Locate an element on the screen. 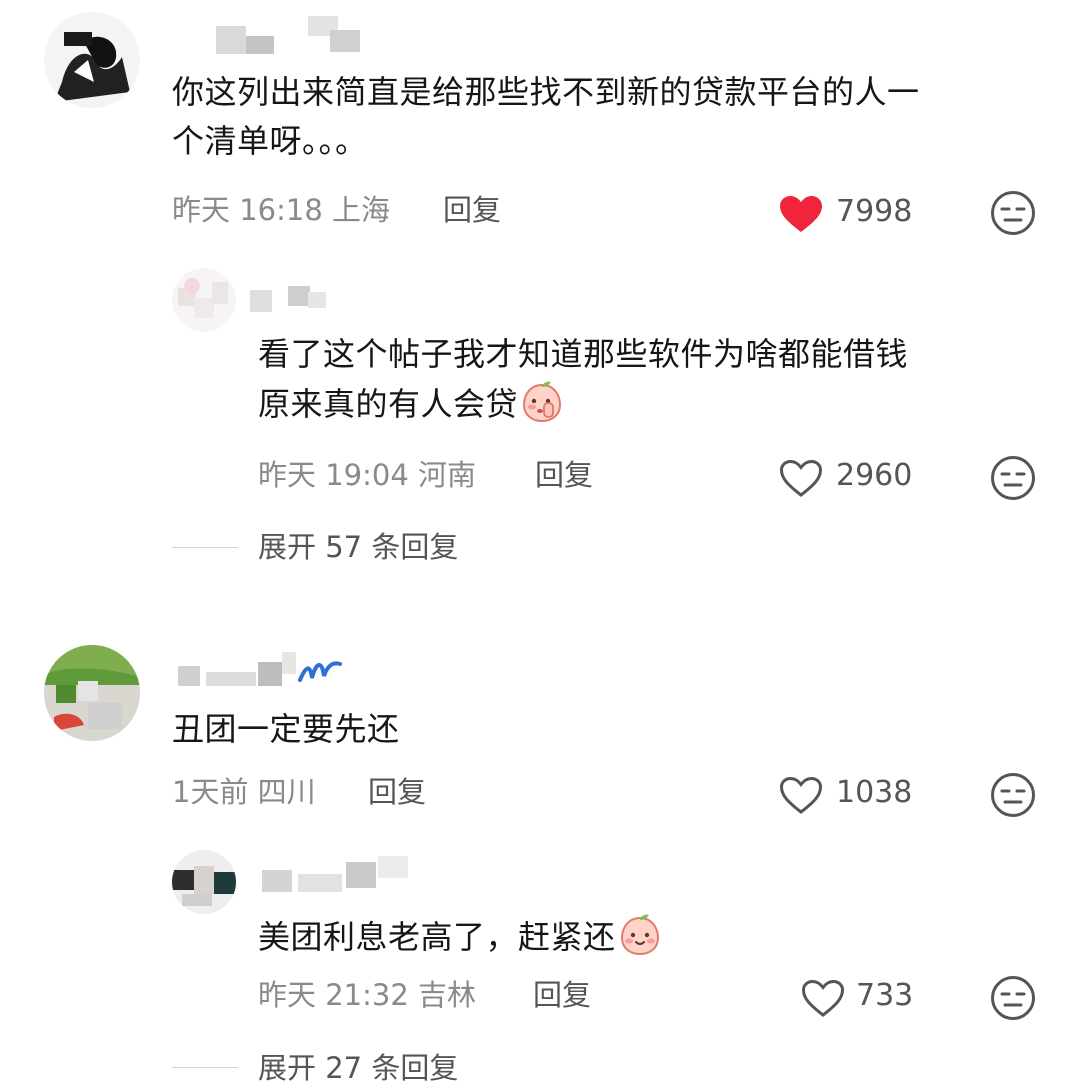 This screenshot has width=1080, height=1091. comment-meta: 1天前 四川 is located at coordinates (244, 792).